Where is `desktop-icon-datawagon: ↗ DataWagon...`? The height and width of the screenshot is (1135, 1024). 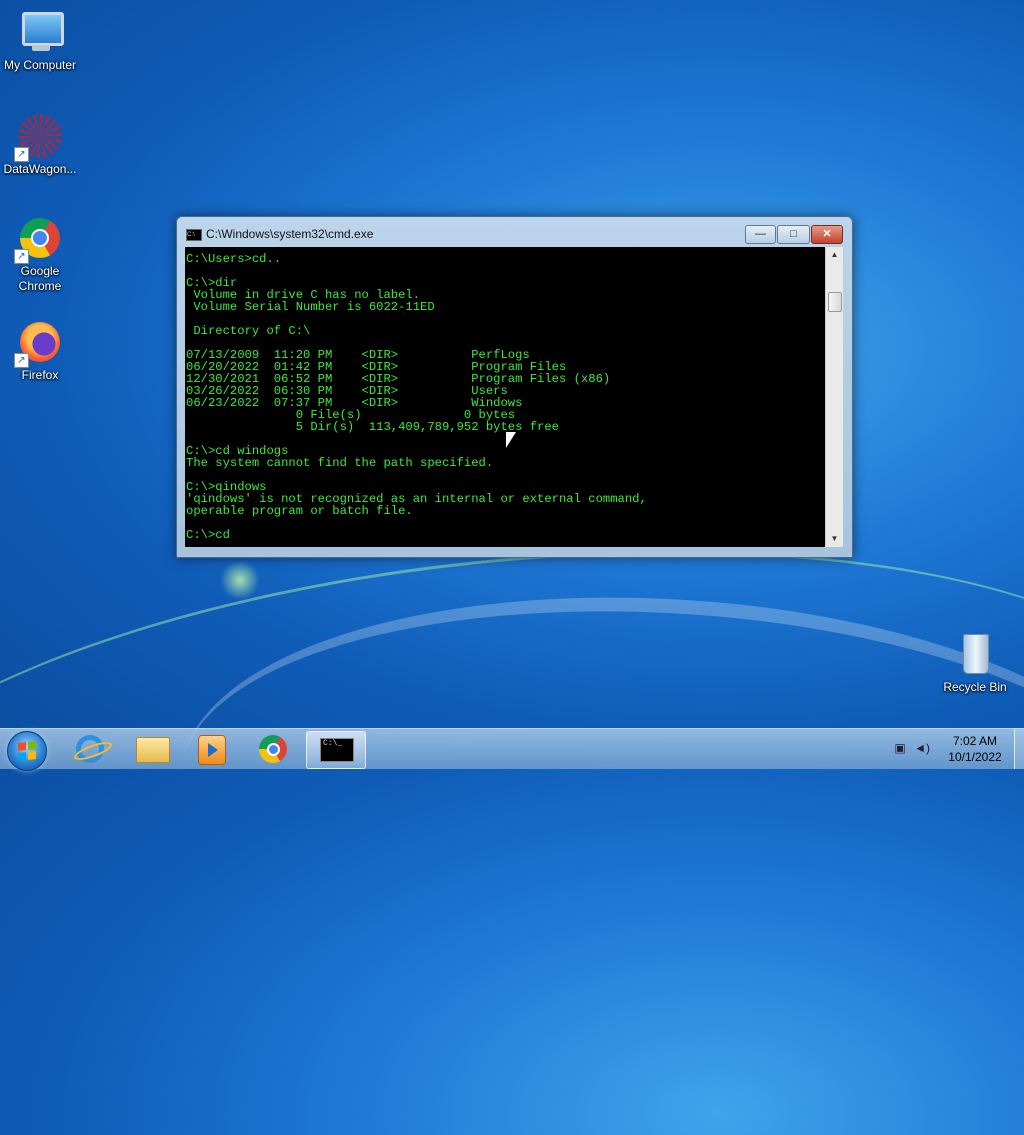 desktop-icon-datawagon: ↗ DataWagon... is located at coordinates (40, 144).